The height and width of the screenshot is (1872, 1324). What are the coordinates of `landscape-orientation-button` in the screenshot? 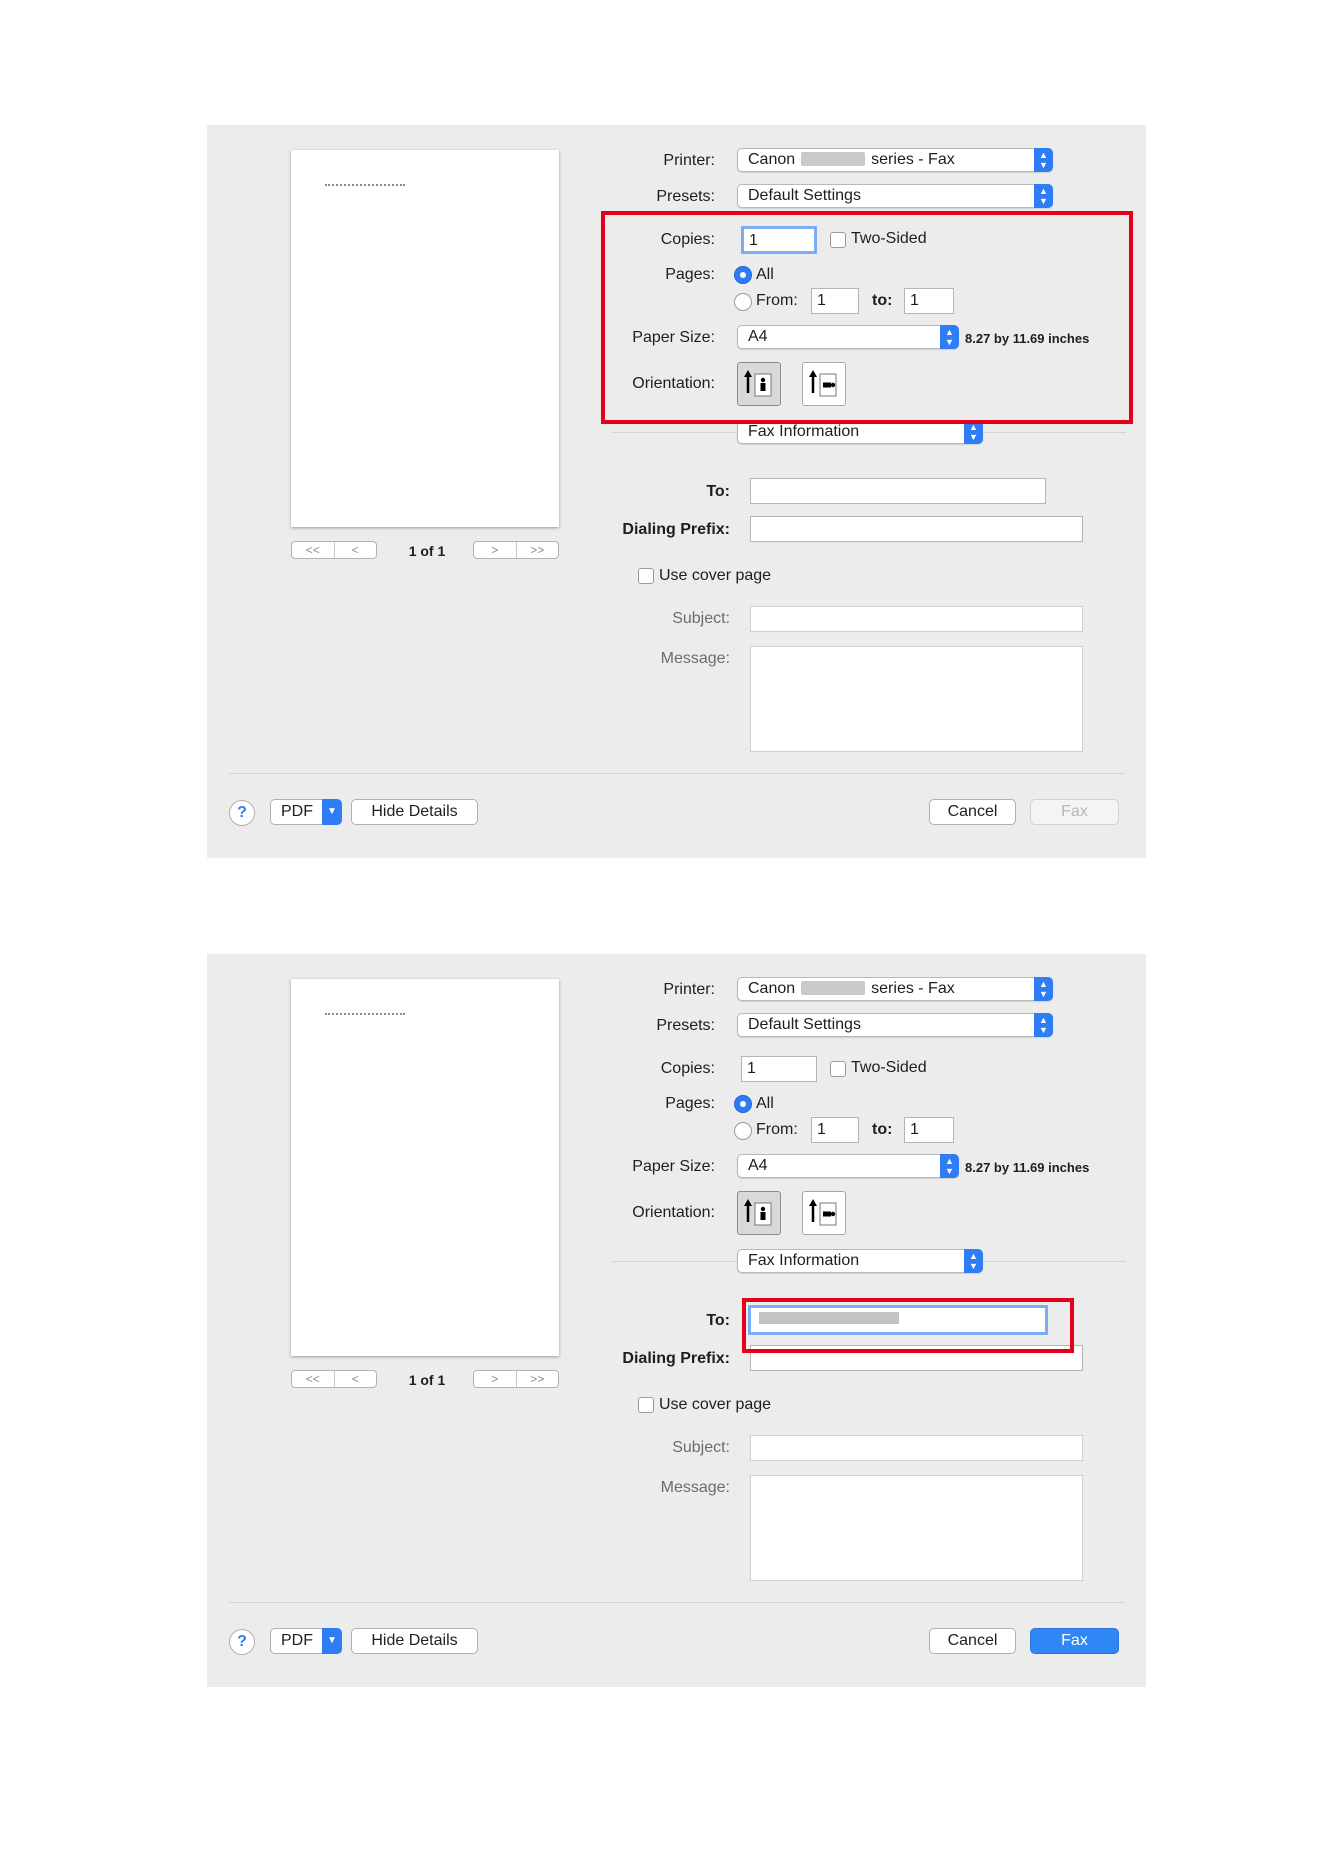 It's located at (824, 1213).